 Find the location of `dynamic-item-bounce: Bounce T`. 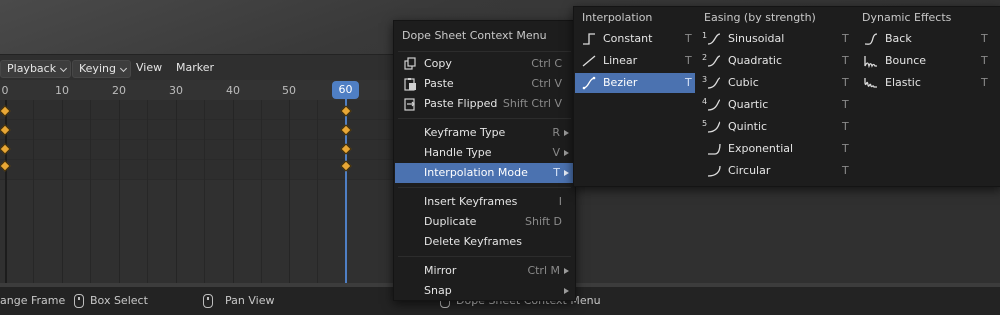

dynamic-item-bounce: Bounce T is located at coordinates (927, 61).